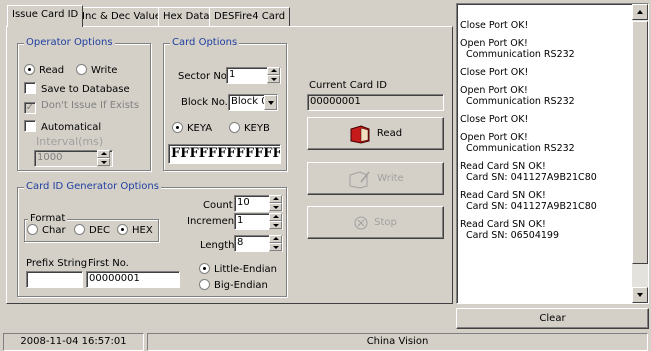  What do you see at coordinates (96, 70) in the screenshot?
I see `write-radio: Write` at bounding box center [96, 70].